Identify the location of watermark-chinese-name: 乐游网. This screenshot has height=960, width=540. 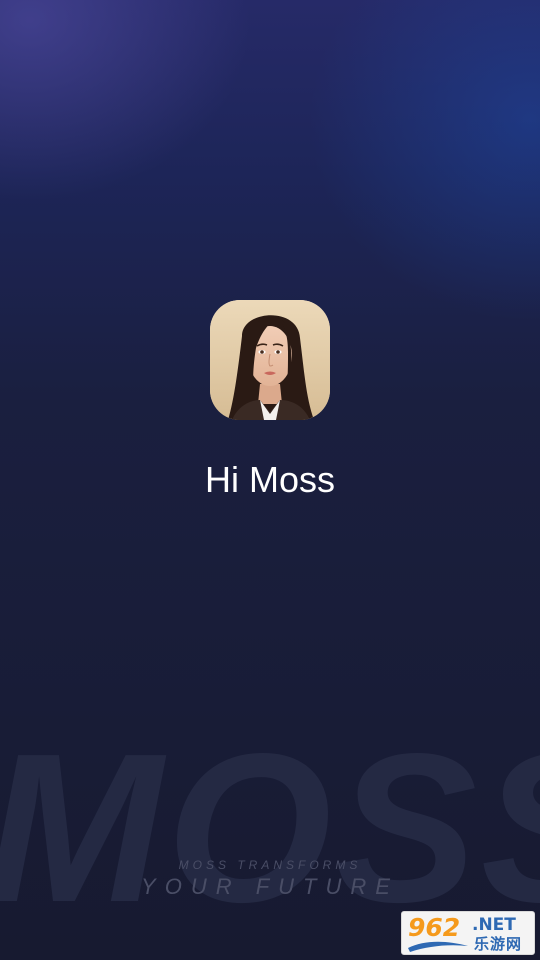
(498, 944).